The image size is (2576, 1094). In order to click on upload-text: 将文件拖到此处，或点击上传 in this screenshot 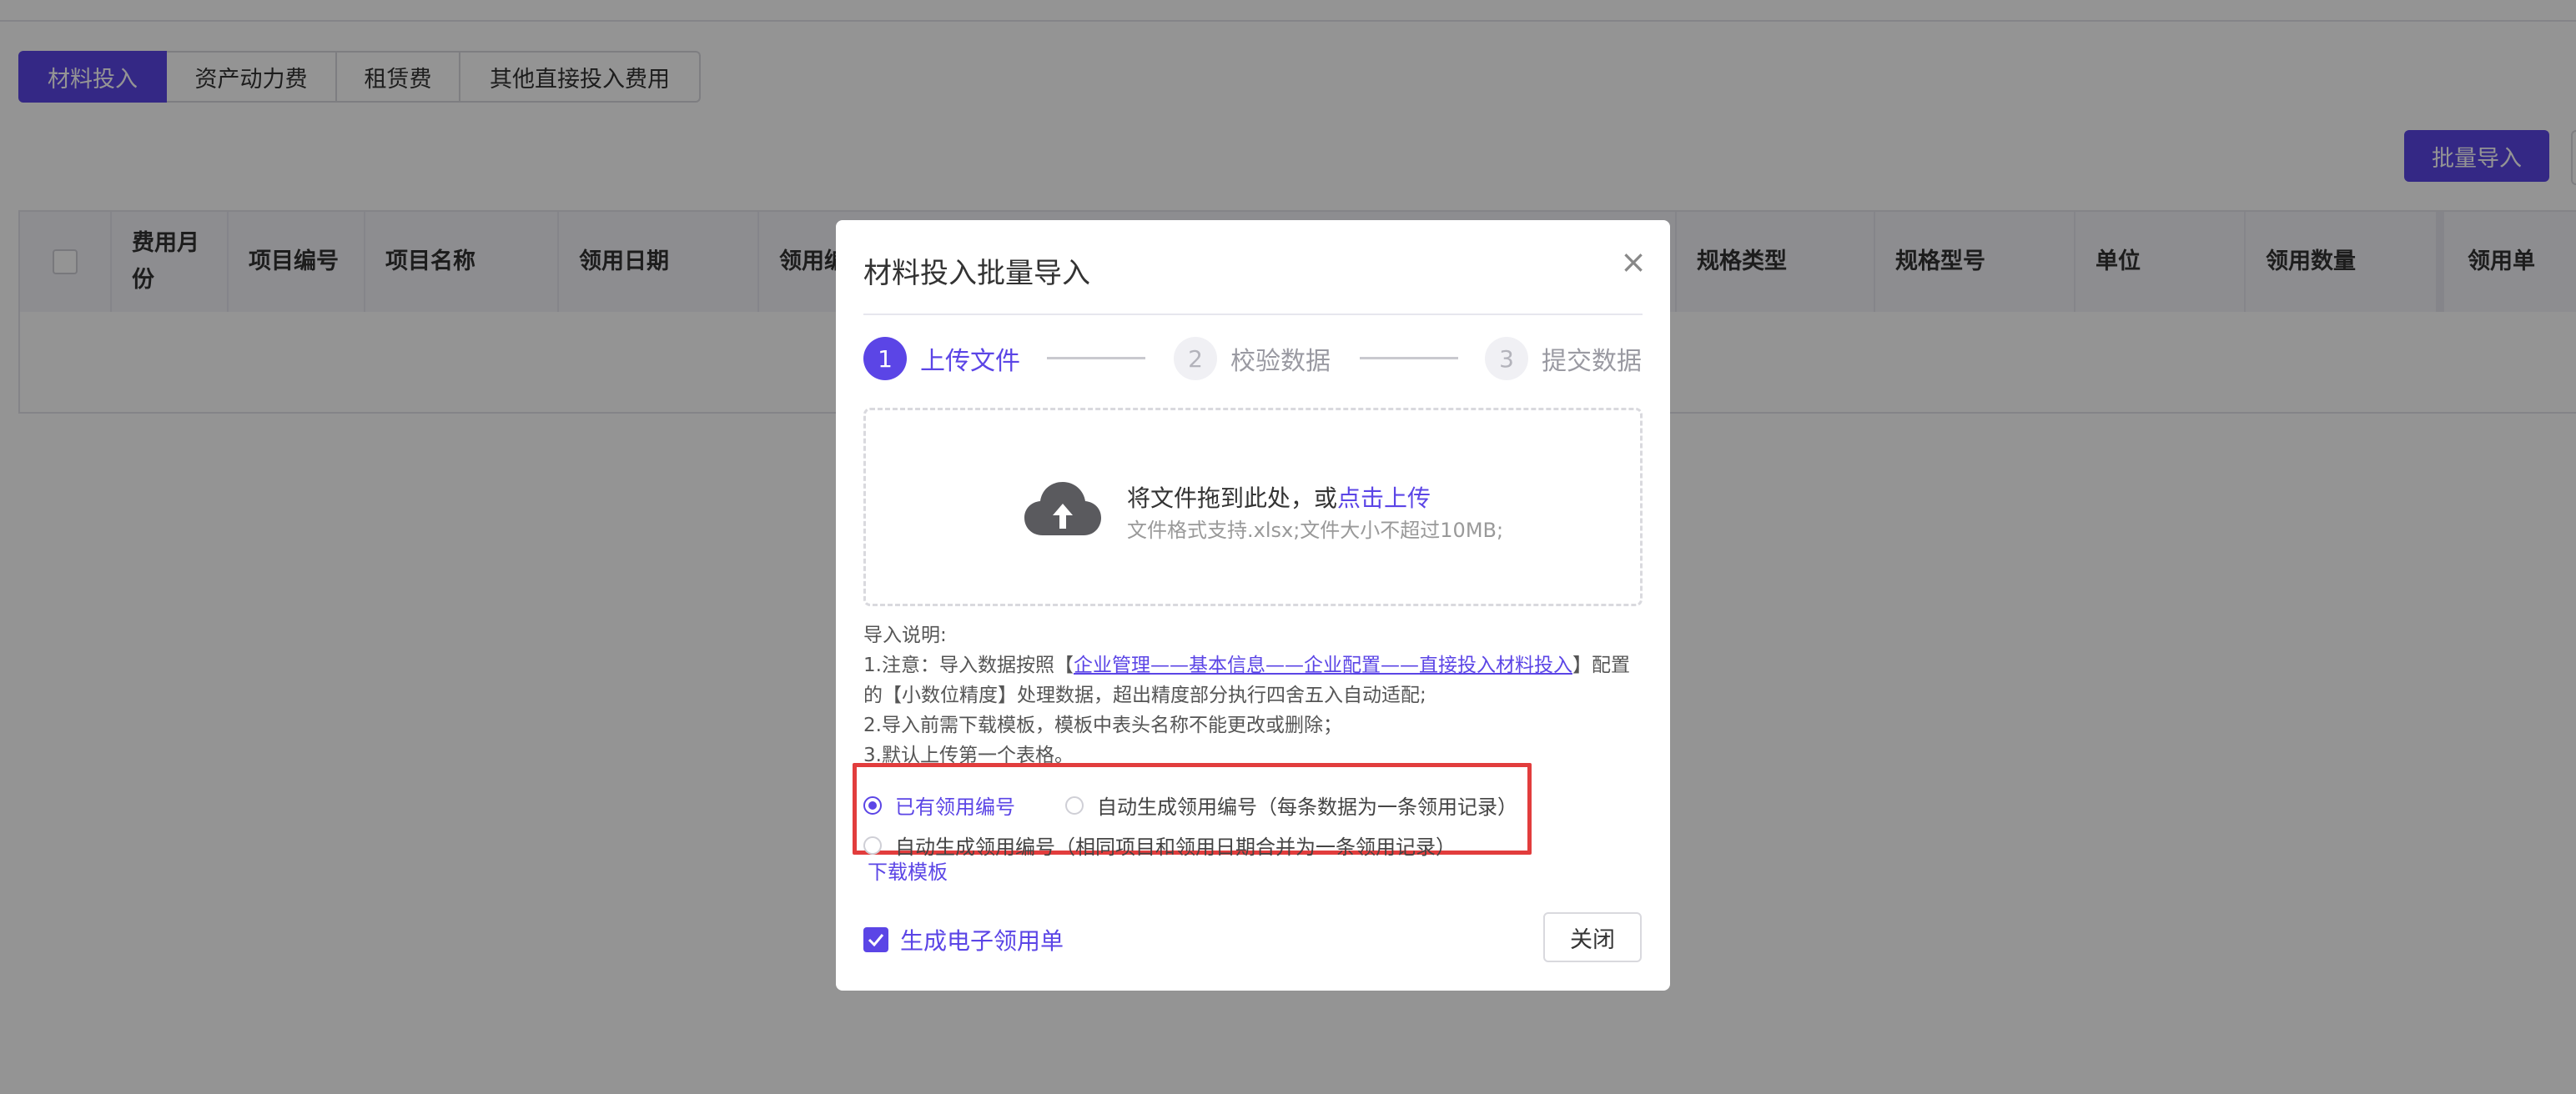, I will do `click(1279, 498)`.